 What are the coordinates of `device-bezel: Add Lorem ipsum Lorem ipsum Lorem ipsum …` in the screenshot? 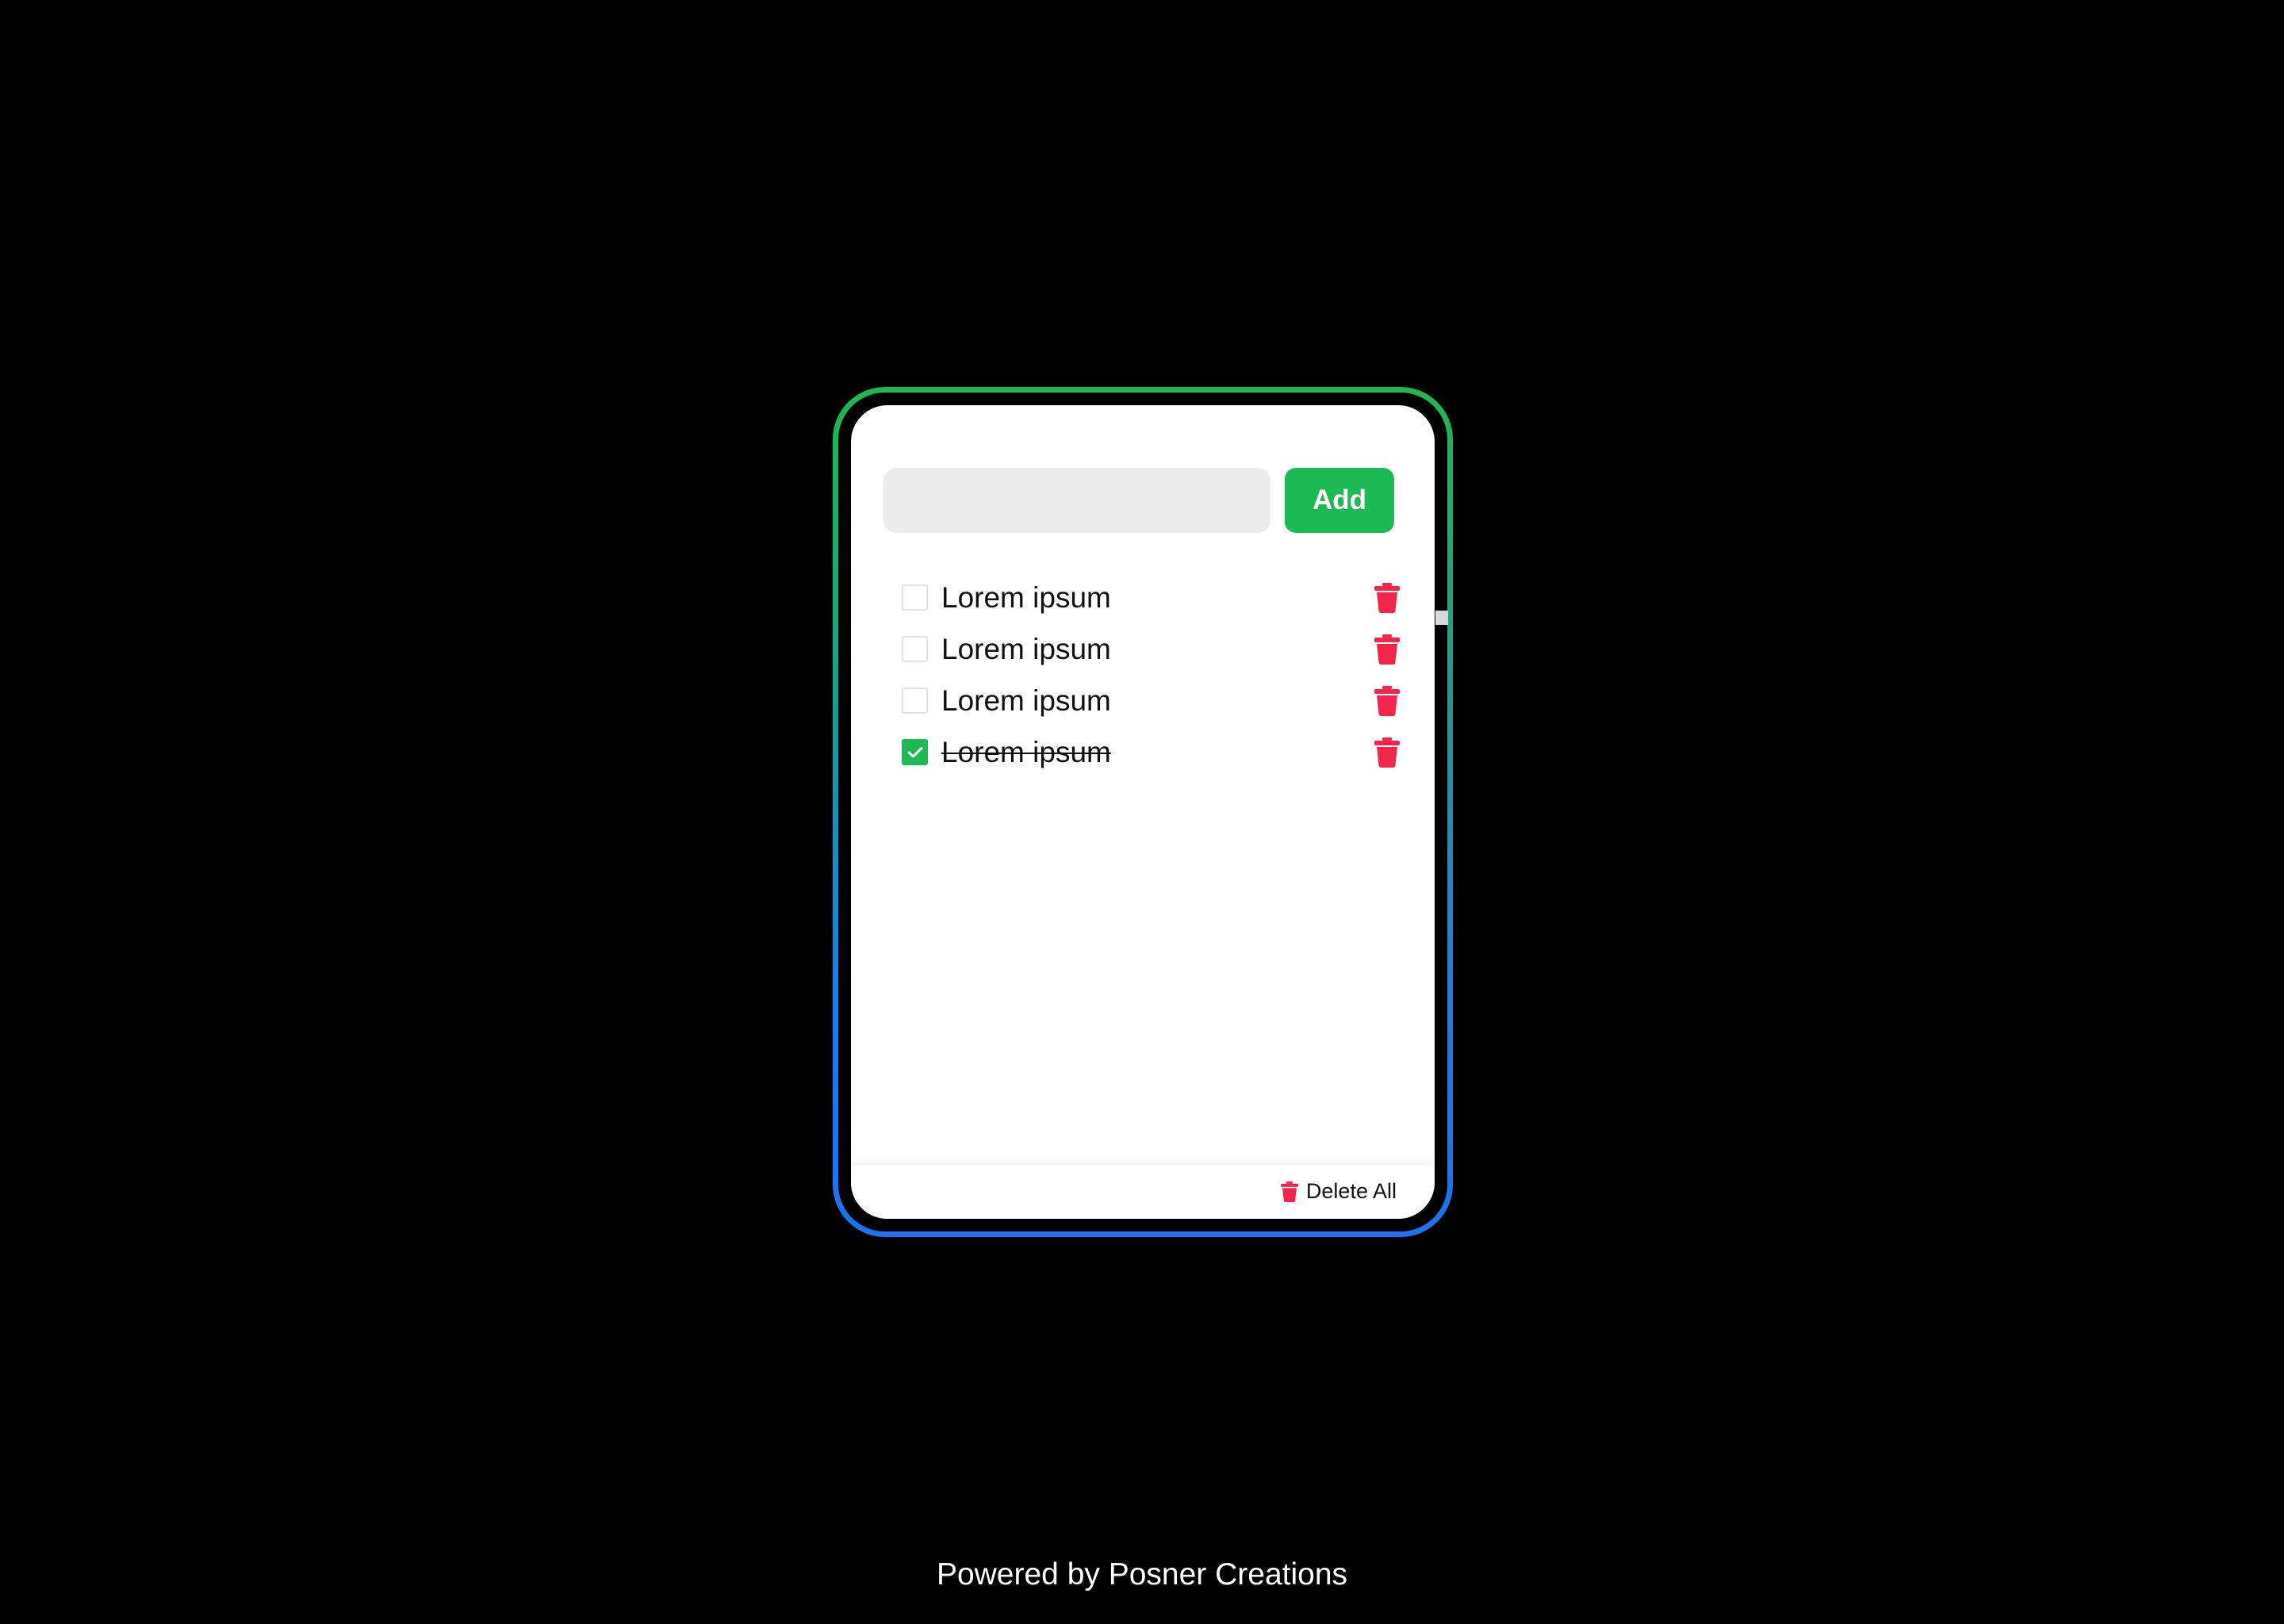 It's located at (1142, 812).